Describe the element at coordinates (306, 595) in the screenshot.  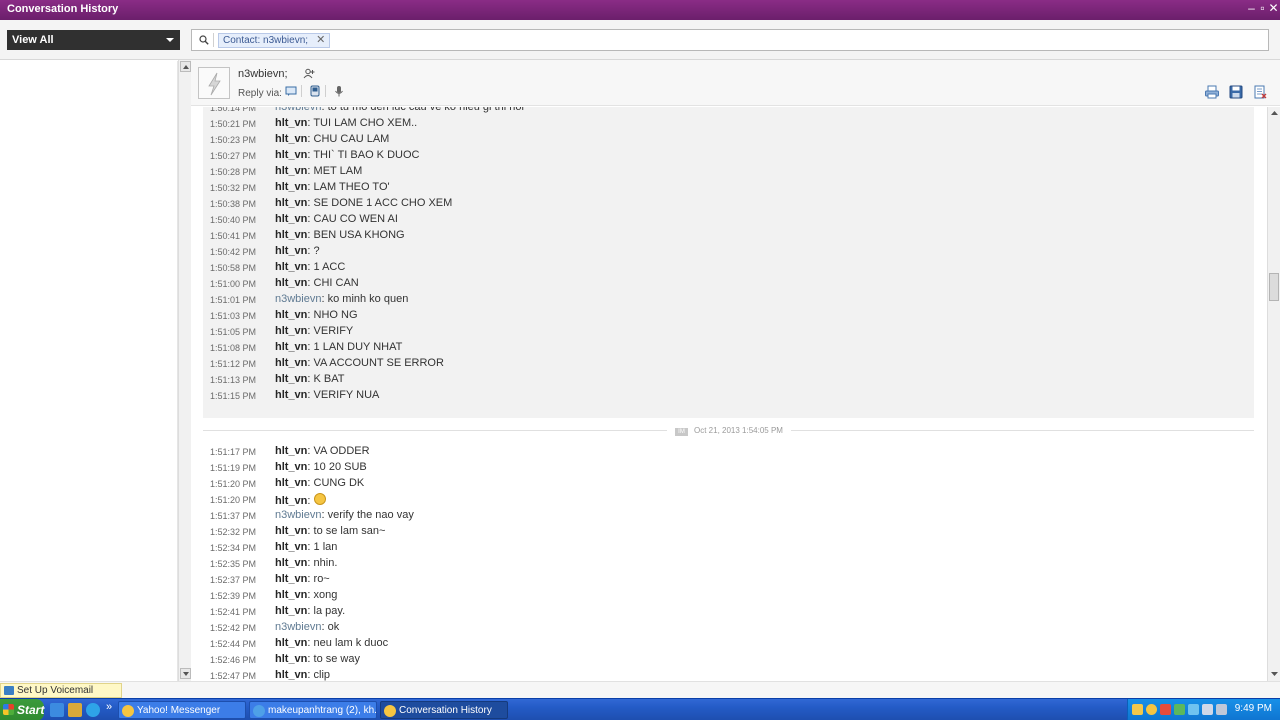
I see `message-body: hlt_vn: xong` at that location.